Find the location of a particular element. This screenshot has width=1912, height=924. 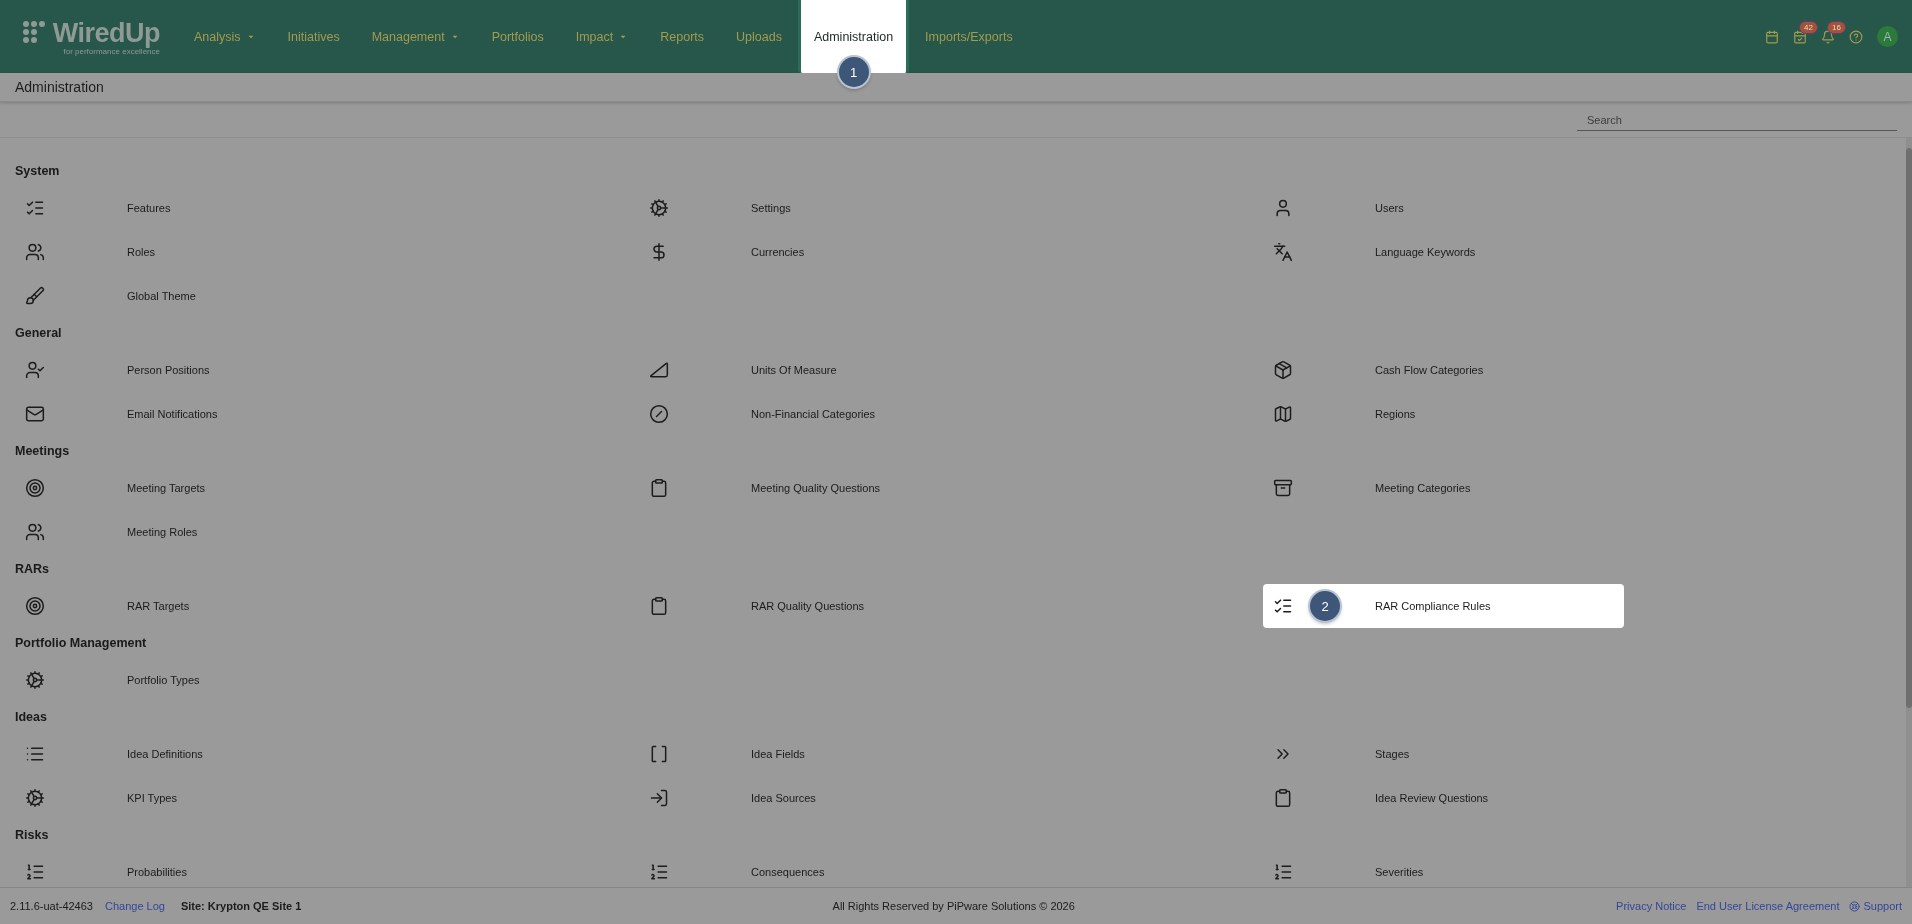

admin-item-link: Regions is located at coordinates (1395, 414).